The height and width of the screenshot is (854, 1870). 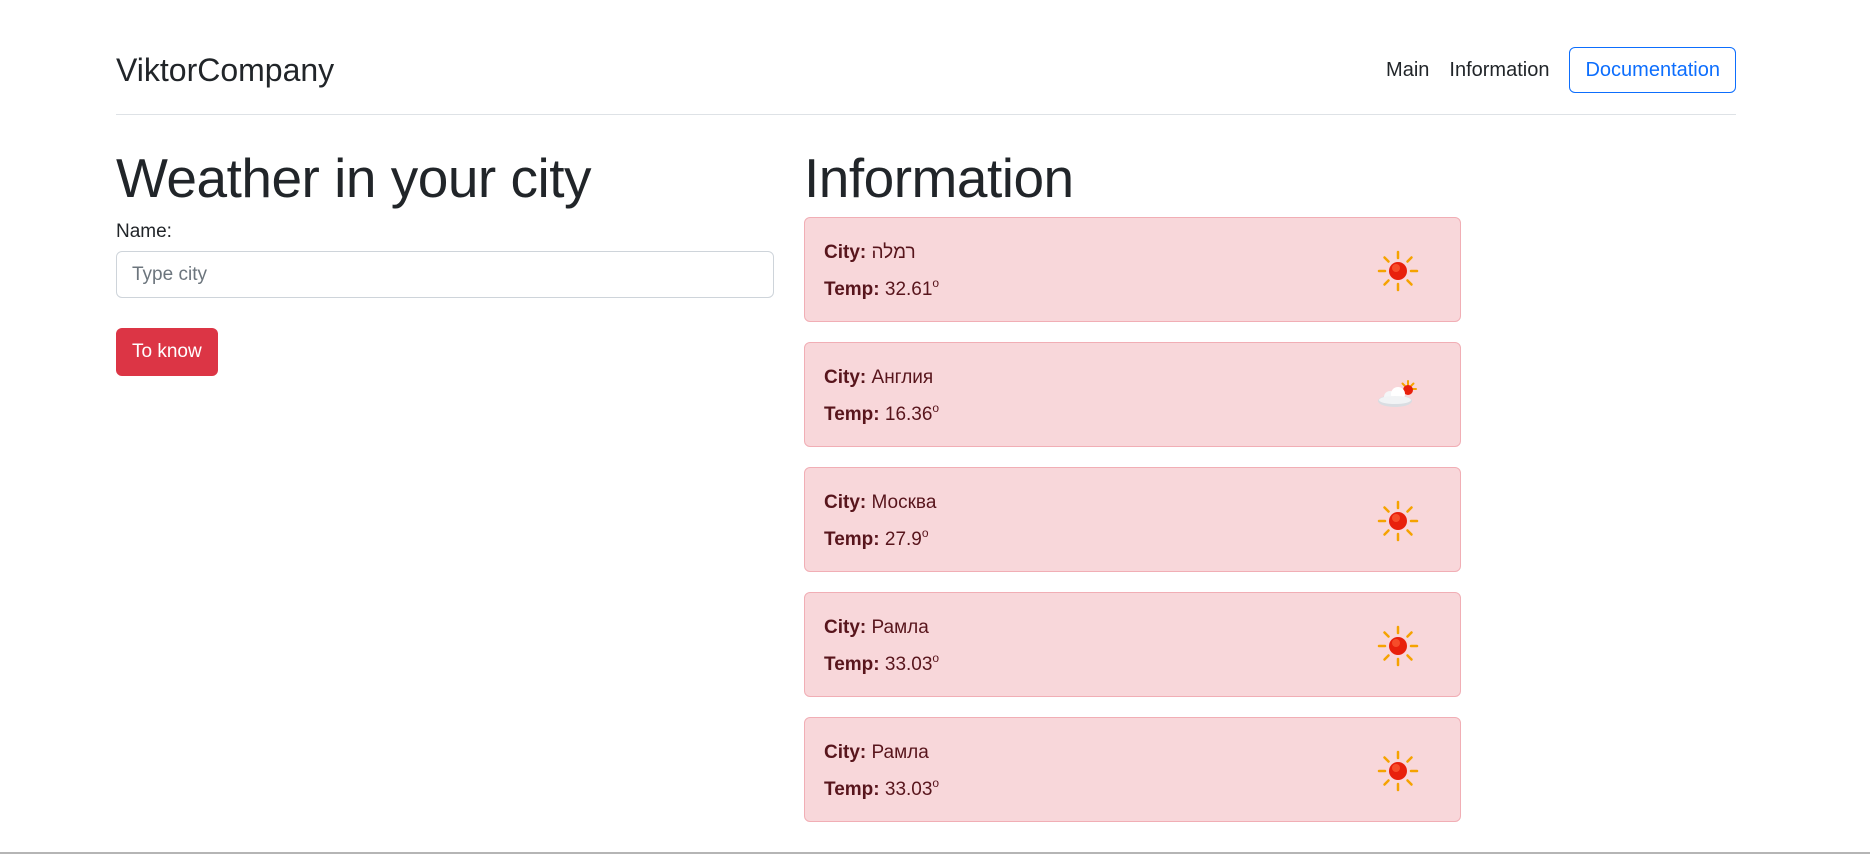 What do you see at coordinates (167, 352) in the screenshot?
I see `to-know-button: To know` at bounding box center [167, 352].